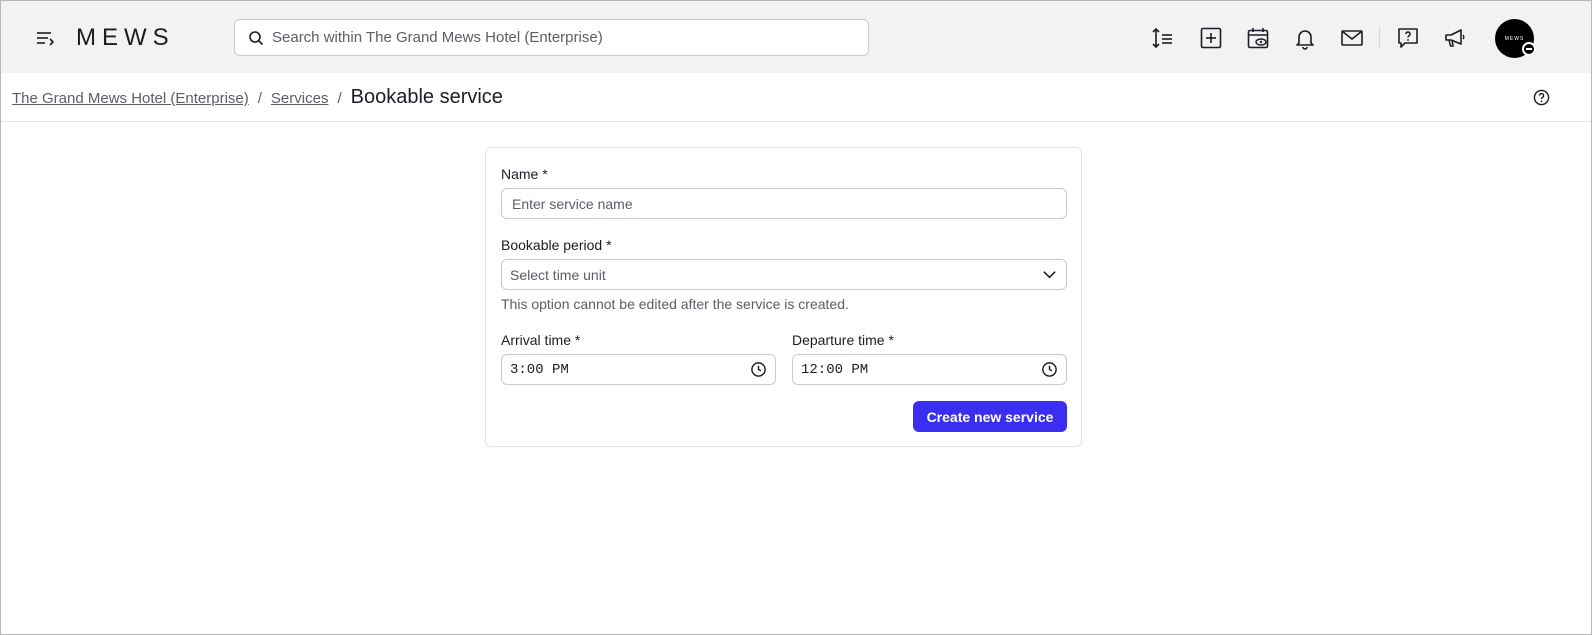 This screenshot has width=1592, height=635. I want to click on arrival-time-field: 3:00 PM, so click(638, 369).